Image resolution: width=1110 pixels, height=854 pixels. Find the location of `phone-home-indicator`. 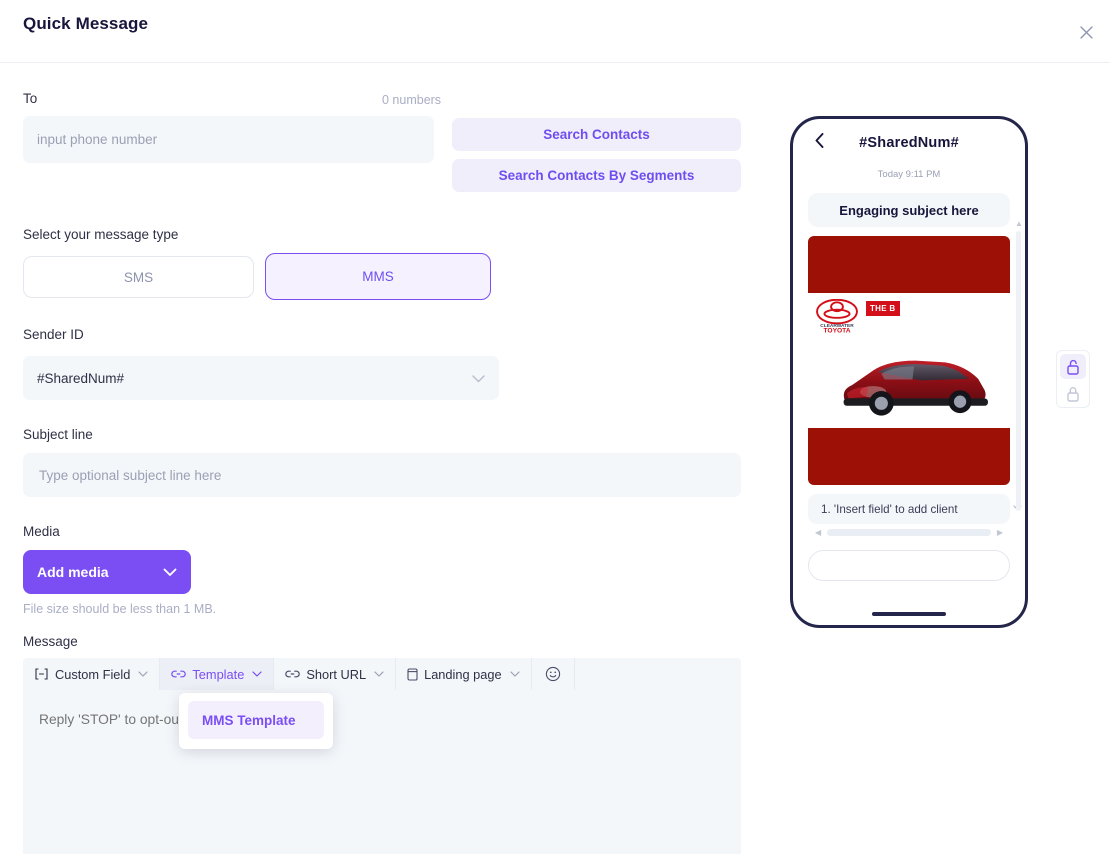

phone-home-indicator is located at coordinates (909, 614).